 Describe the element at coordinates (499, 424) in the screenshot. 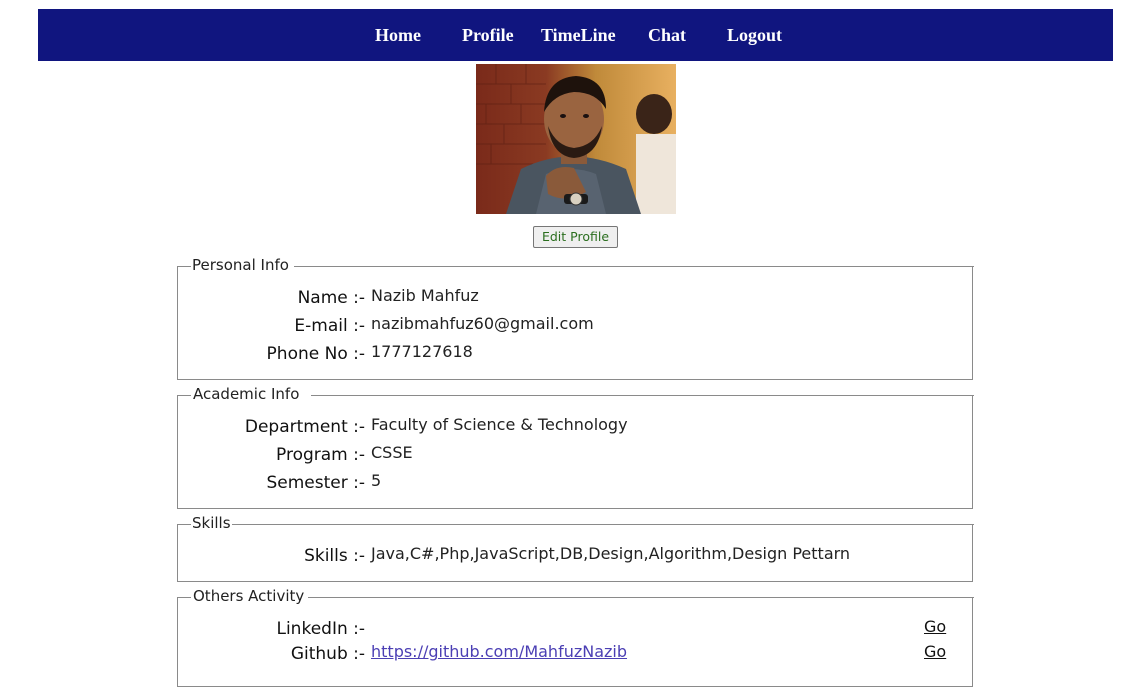

I see `department-value: Faculty of Science & Technology` at that location.